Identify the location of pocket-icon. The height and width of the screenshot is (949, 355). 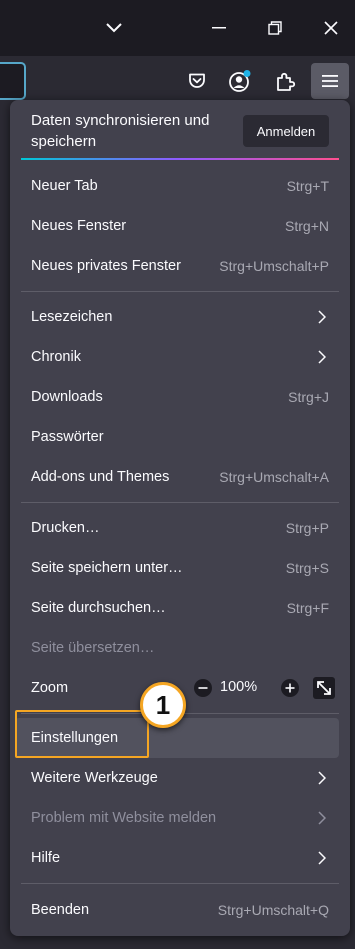
(197, 81).